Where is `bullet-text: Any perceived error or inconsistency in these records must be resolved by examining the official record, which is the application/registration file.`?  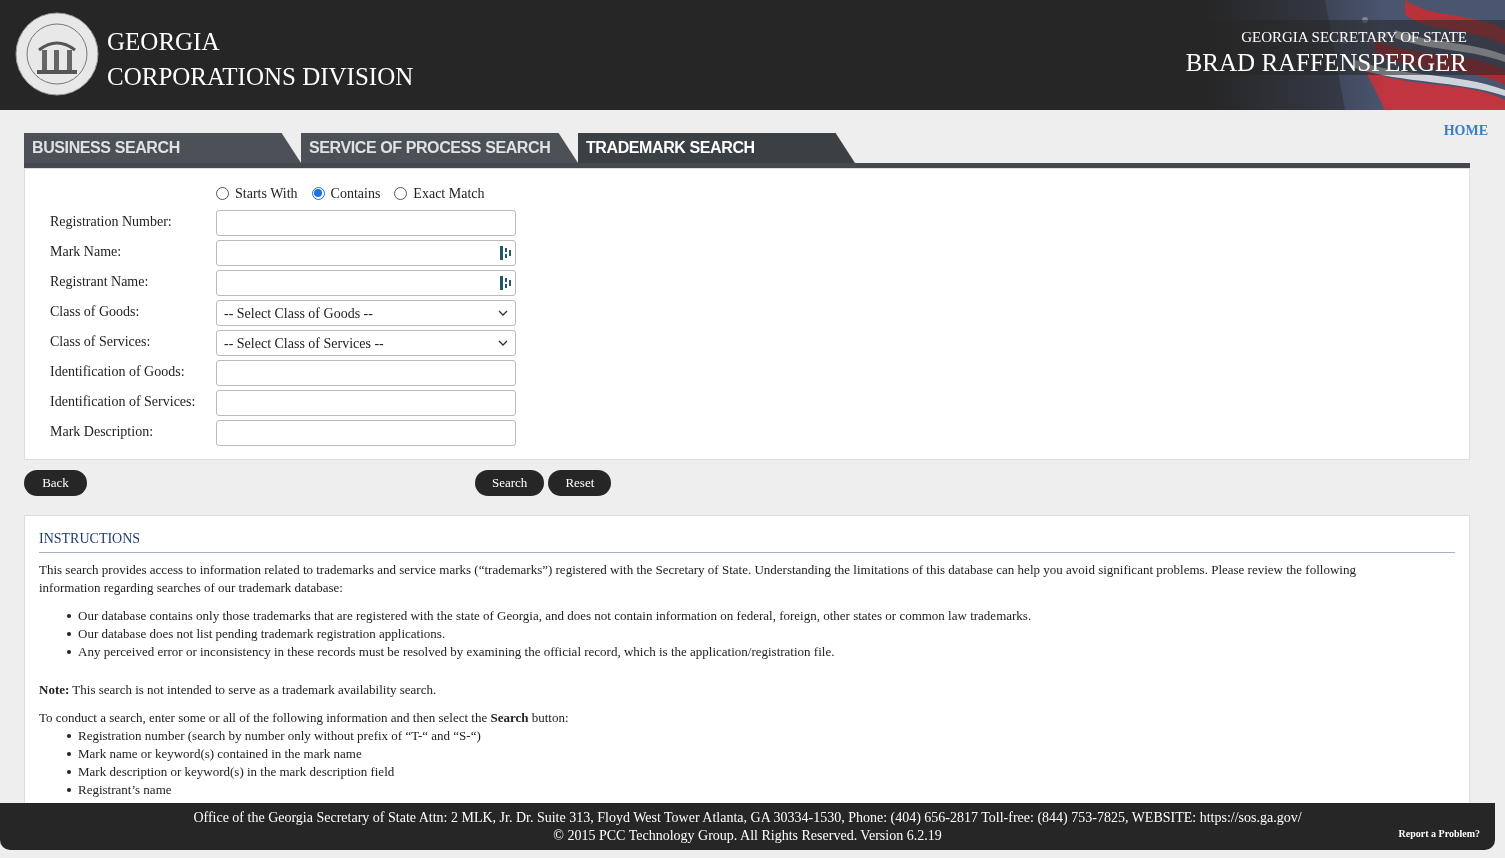 bullet-text: Any perceived error or inconsistency in these records must be resolved by examining the official record, which is the application/registration file. is located at coordinates (456, 652).